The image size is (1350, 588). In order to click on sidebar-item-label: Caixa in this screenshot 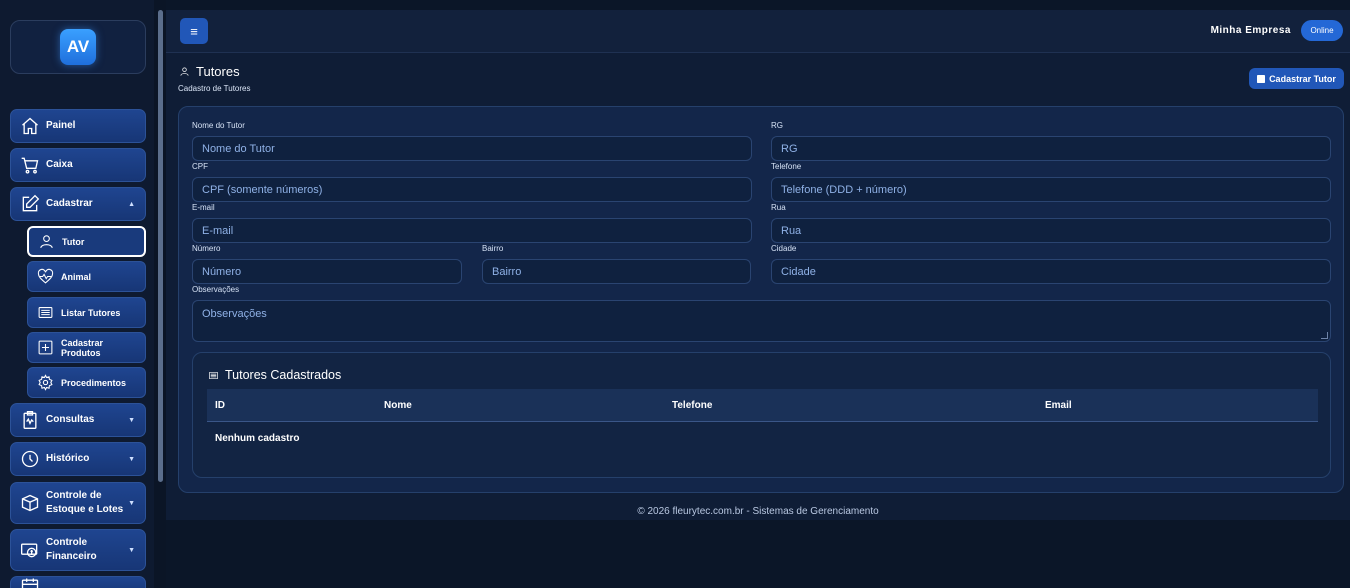, I will do `click(59, 164)`.